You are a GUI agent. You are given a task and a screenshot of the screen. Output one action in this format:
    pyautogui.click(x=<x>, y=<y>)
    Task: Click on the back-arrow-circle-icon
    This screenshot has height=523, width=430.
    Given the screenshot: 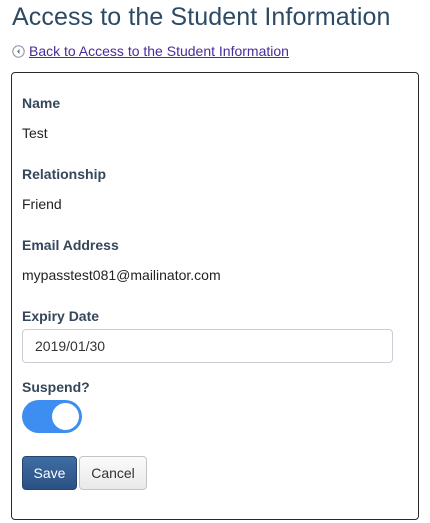 What is the action you would take?
    pyautogui.click(x=18, y=51)
    